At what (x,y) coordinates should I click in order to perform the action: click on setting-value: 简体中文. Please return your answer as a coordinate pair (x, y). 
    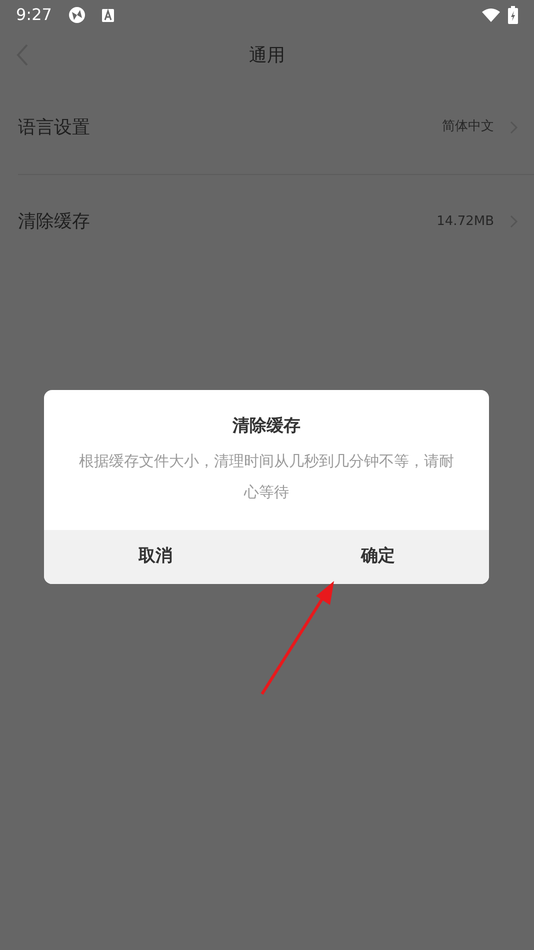
    Looking at the image, I should click on (468, 127).